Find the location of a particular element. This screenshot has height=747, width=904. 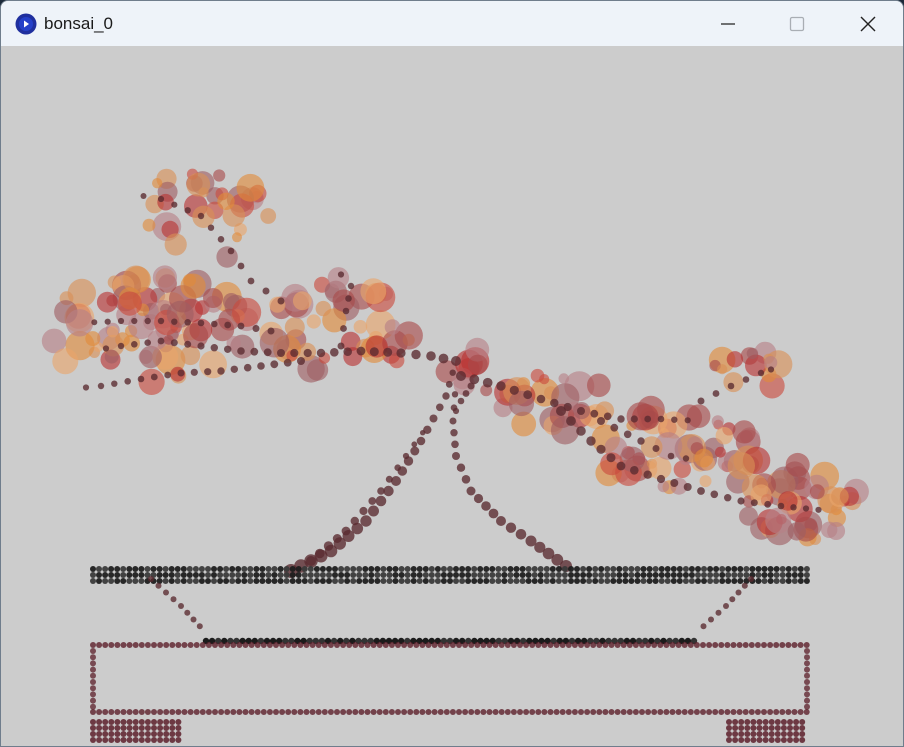

maximize-button is located at coordinates (797, 23).